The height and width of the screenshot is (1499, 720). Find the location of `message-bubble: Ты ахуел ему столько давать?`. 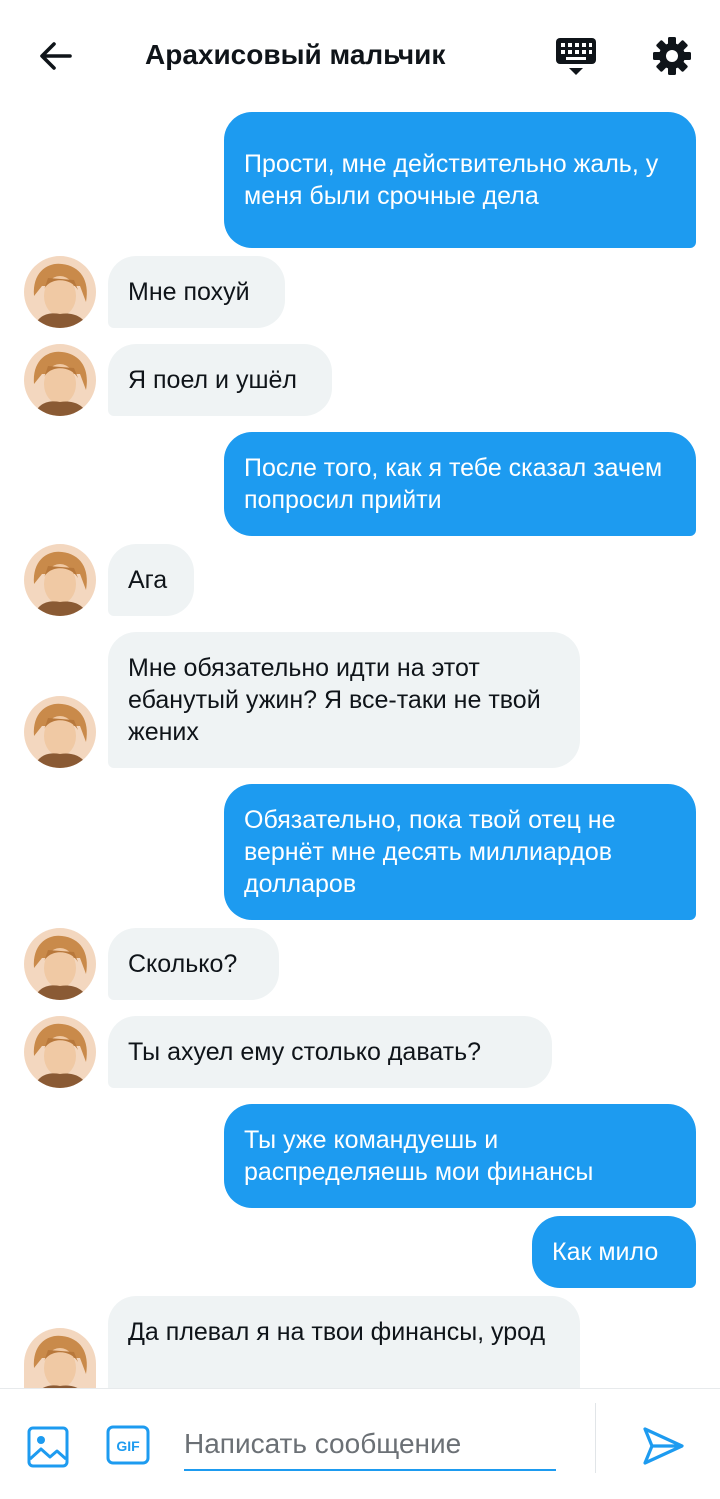

message-bubble: Ты ахуел ему столько давать? is located at coordinates (330, 1052).